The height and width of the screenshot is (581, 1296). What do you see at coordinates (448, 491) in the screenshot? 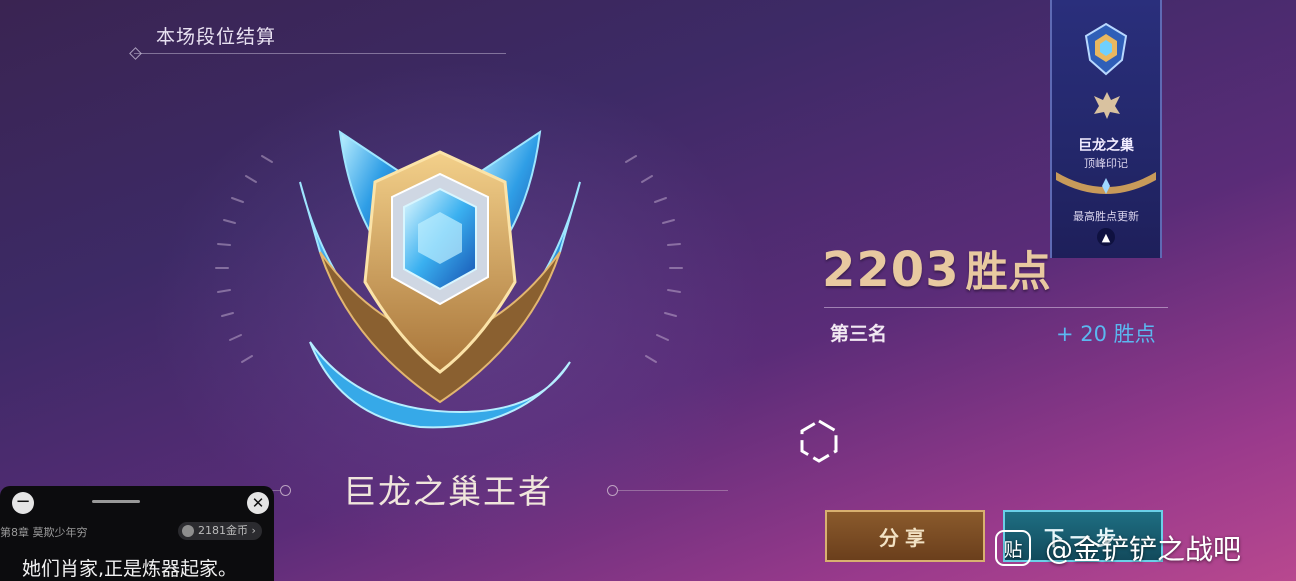
I see `rank-name: 巨龙之巢王者` at bounding box center [448, 491].